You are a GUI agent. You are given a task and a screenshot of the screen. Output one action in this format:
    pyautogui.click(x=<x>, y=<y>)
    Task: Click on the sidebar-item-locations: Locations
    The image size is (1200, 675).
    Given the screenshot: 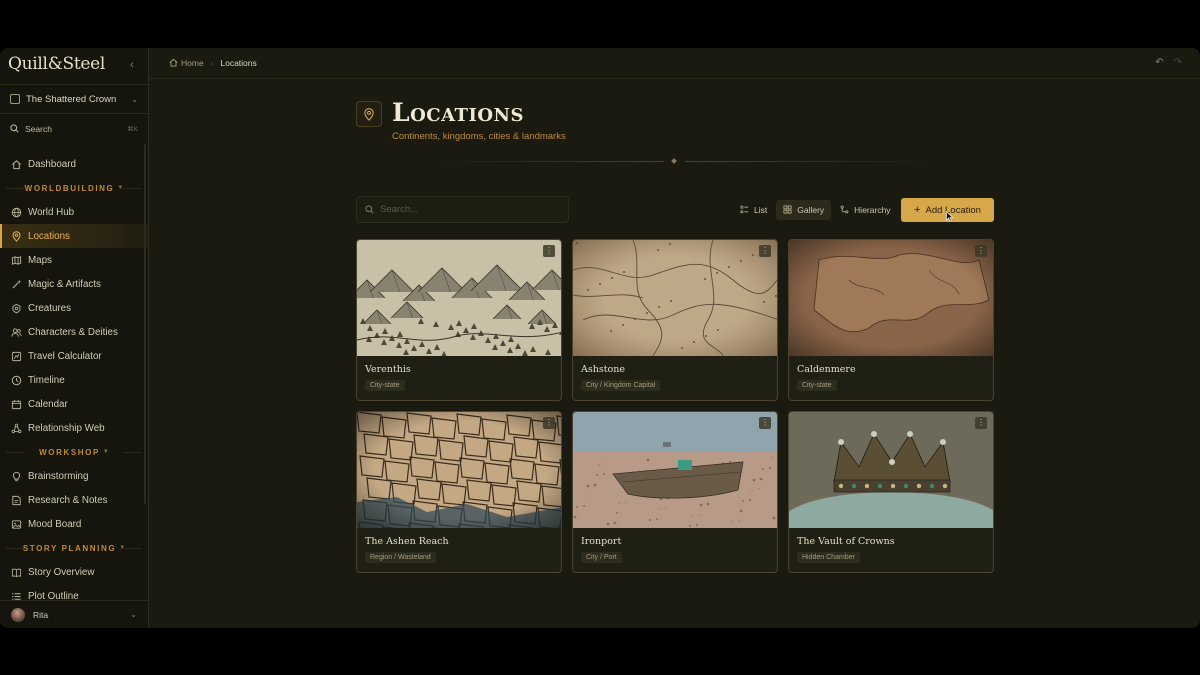 What is the action you would take?
    pyautogui.click(x=74, y=236)
    